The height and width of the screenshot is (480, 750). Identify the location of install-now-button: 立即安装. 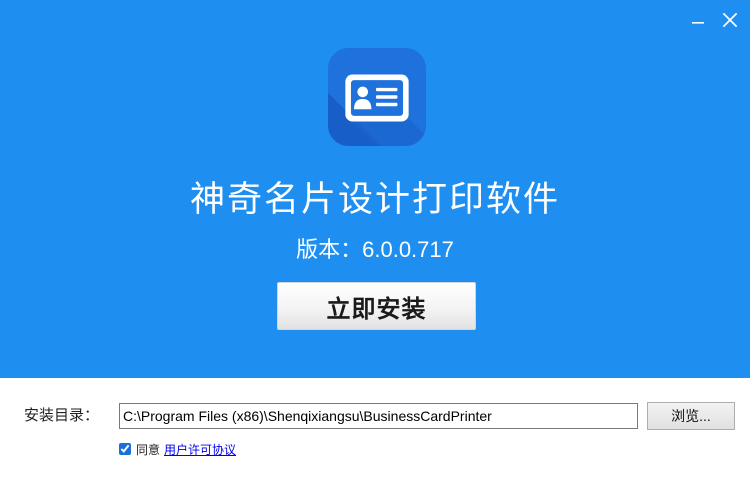
(376, 306).